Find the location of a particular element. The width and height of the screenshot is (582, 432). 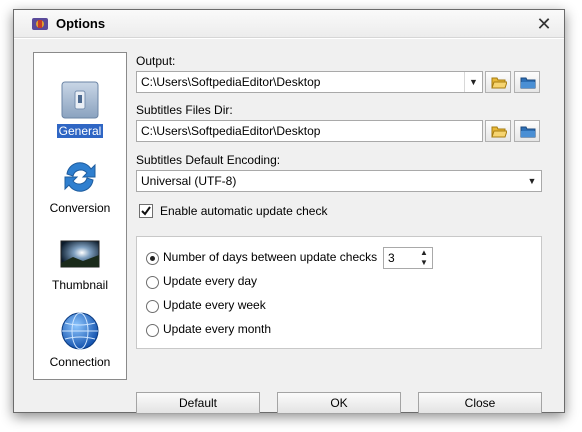

window-title: Options is located at coordinates (81, 23).